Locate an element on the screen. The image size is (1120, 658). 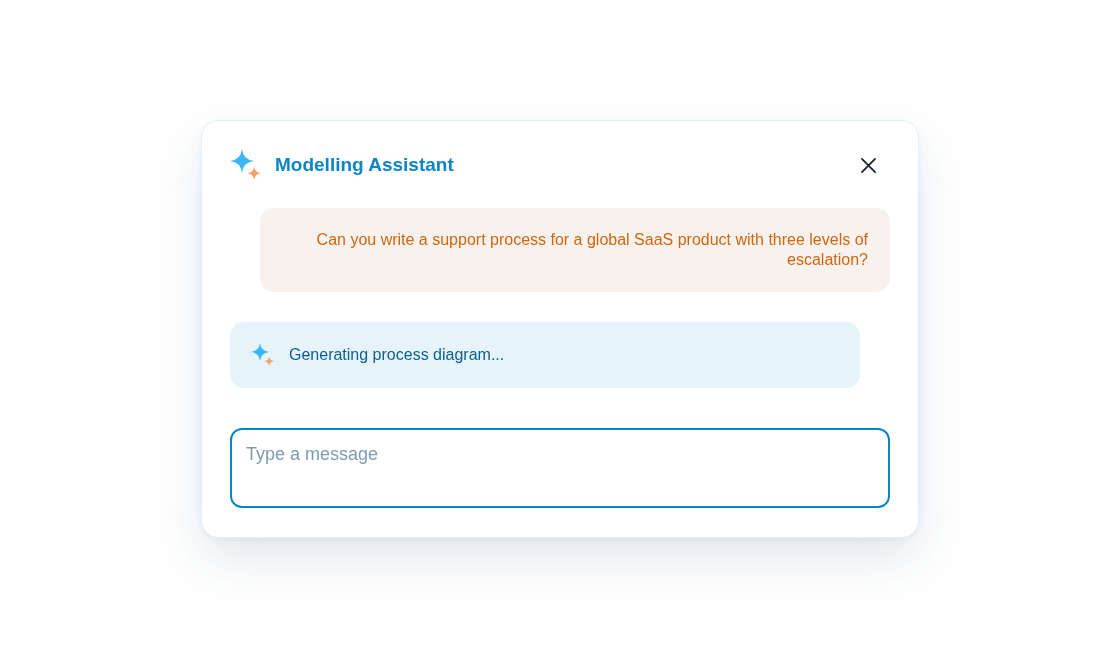
panel-title: Modelling Assistant is located at coordinates (364, 165).